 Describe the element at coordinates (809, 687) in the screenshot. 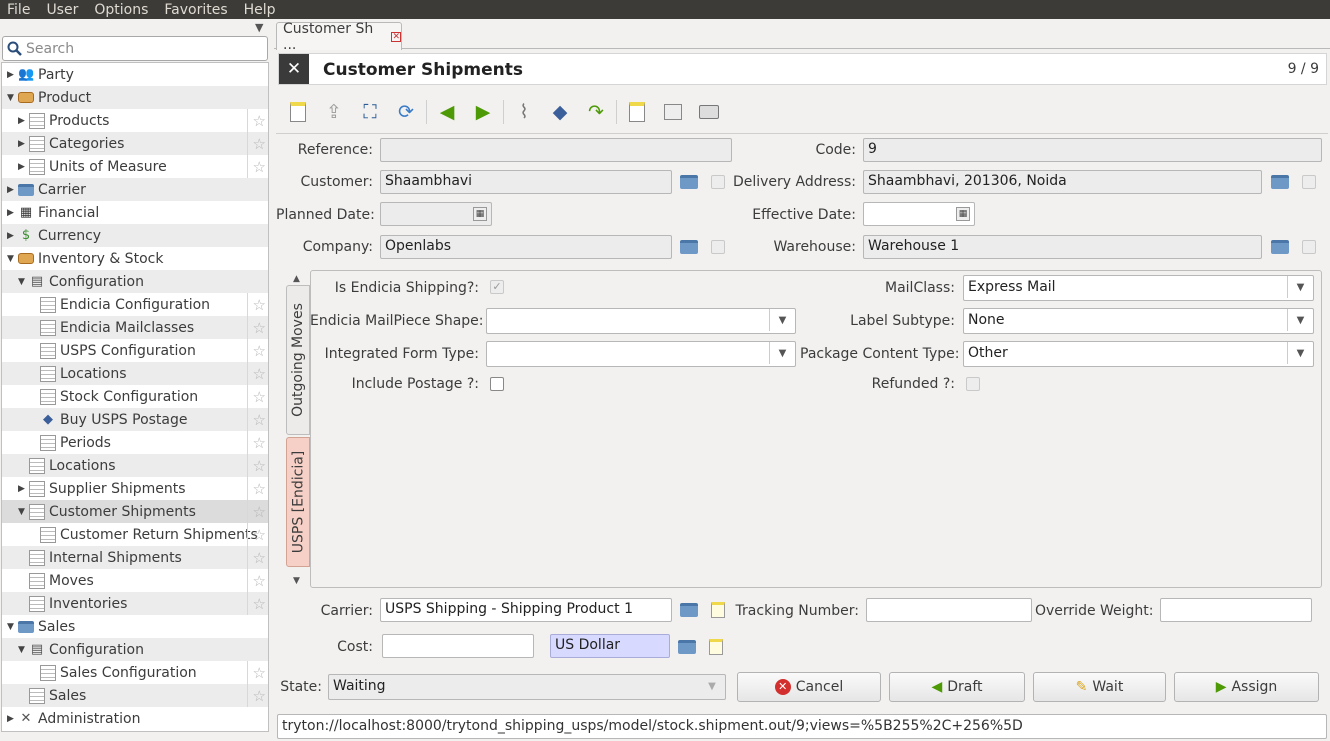

I see `cancel-button: ✕ Cancel` at that location.